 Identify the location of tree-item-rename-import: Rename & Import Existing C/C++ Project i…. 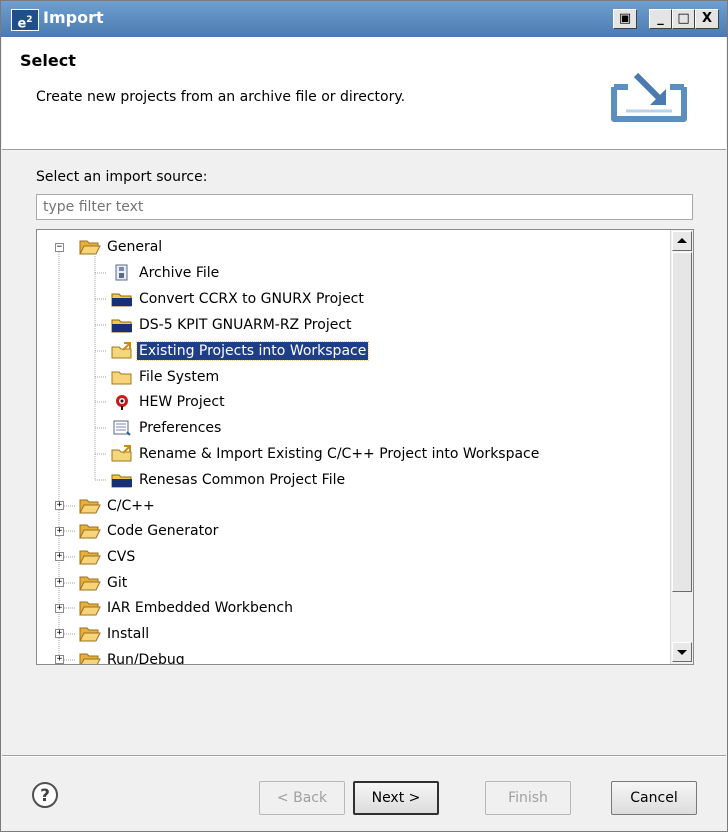
(326, 454).